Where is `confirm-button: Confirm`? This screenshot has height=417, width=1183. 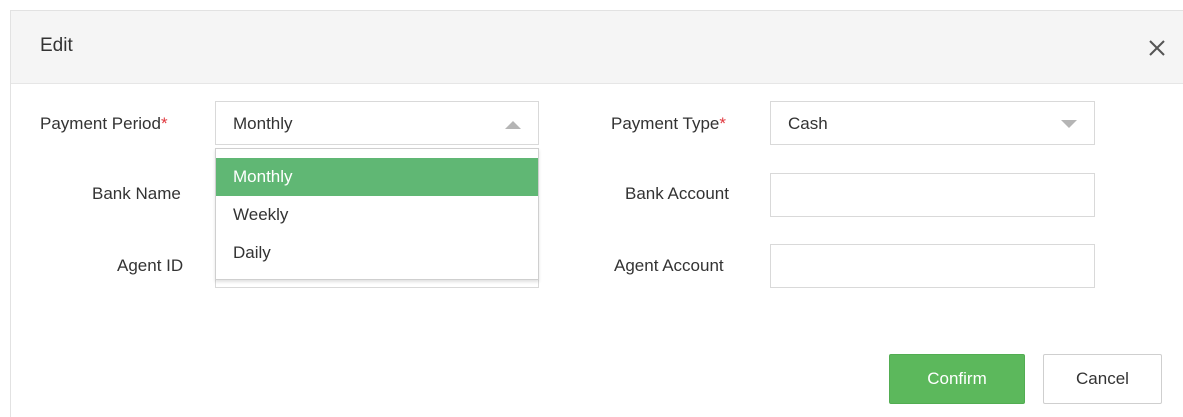
confirm-button: Confirm is located at coordinates (957, 379).